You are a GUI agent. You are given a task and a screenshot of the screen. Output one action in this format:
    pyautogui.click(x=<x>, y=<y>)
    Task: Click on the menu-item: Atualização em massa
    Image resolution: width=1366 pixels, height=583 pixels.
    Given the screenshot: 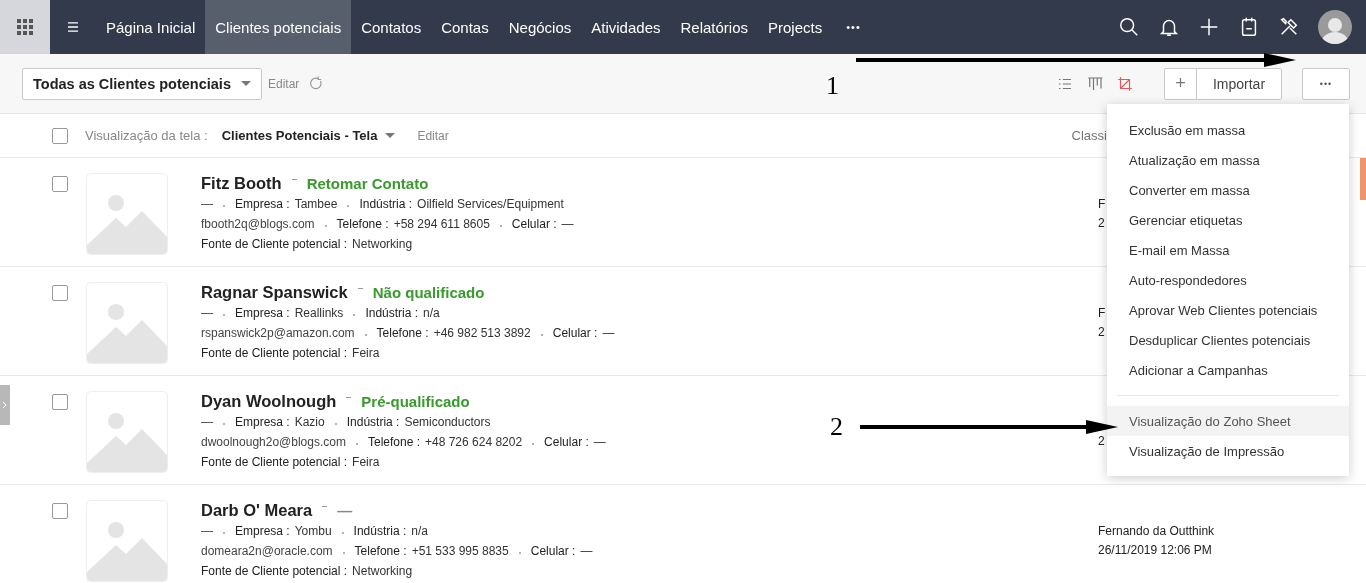 What is the action you would take?
    pyautogui.click(x=1228, y=160)
    